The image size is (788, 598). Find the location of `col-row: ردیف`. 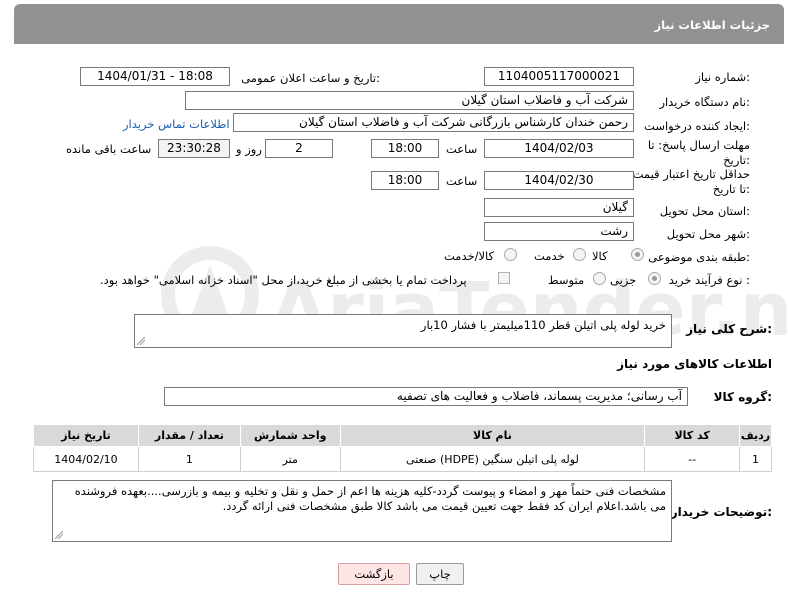

col-row: ردیف is located at coordinates (755, 435).